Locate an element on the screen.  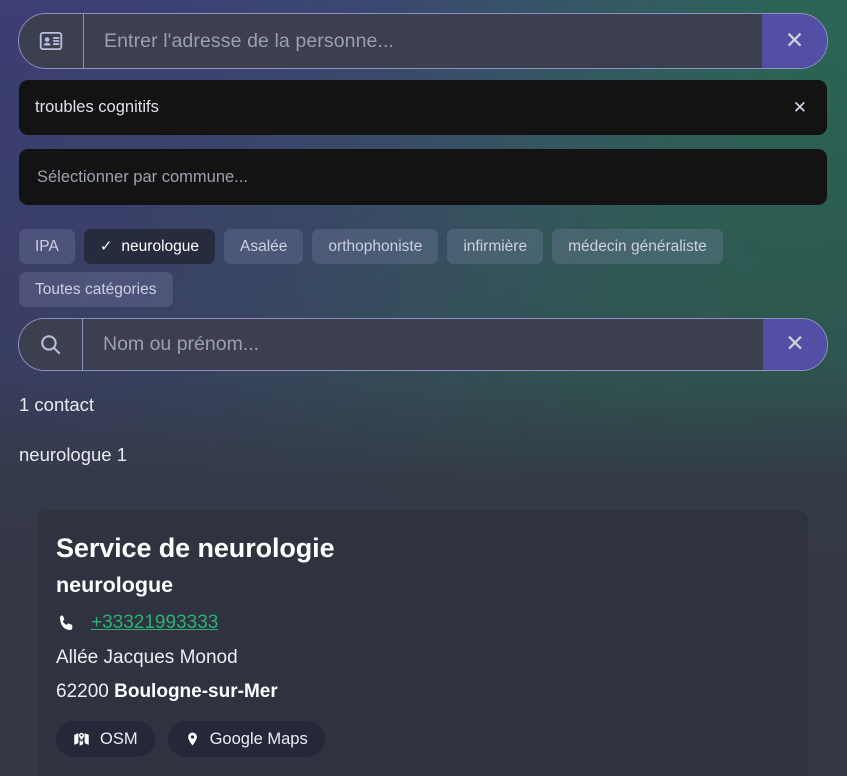
card-street: Allée Jacques Monod is located at coordinates (147, 658).